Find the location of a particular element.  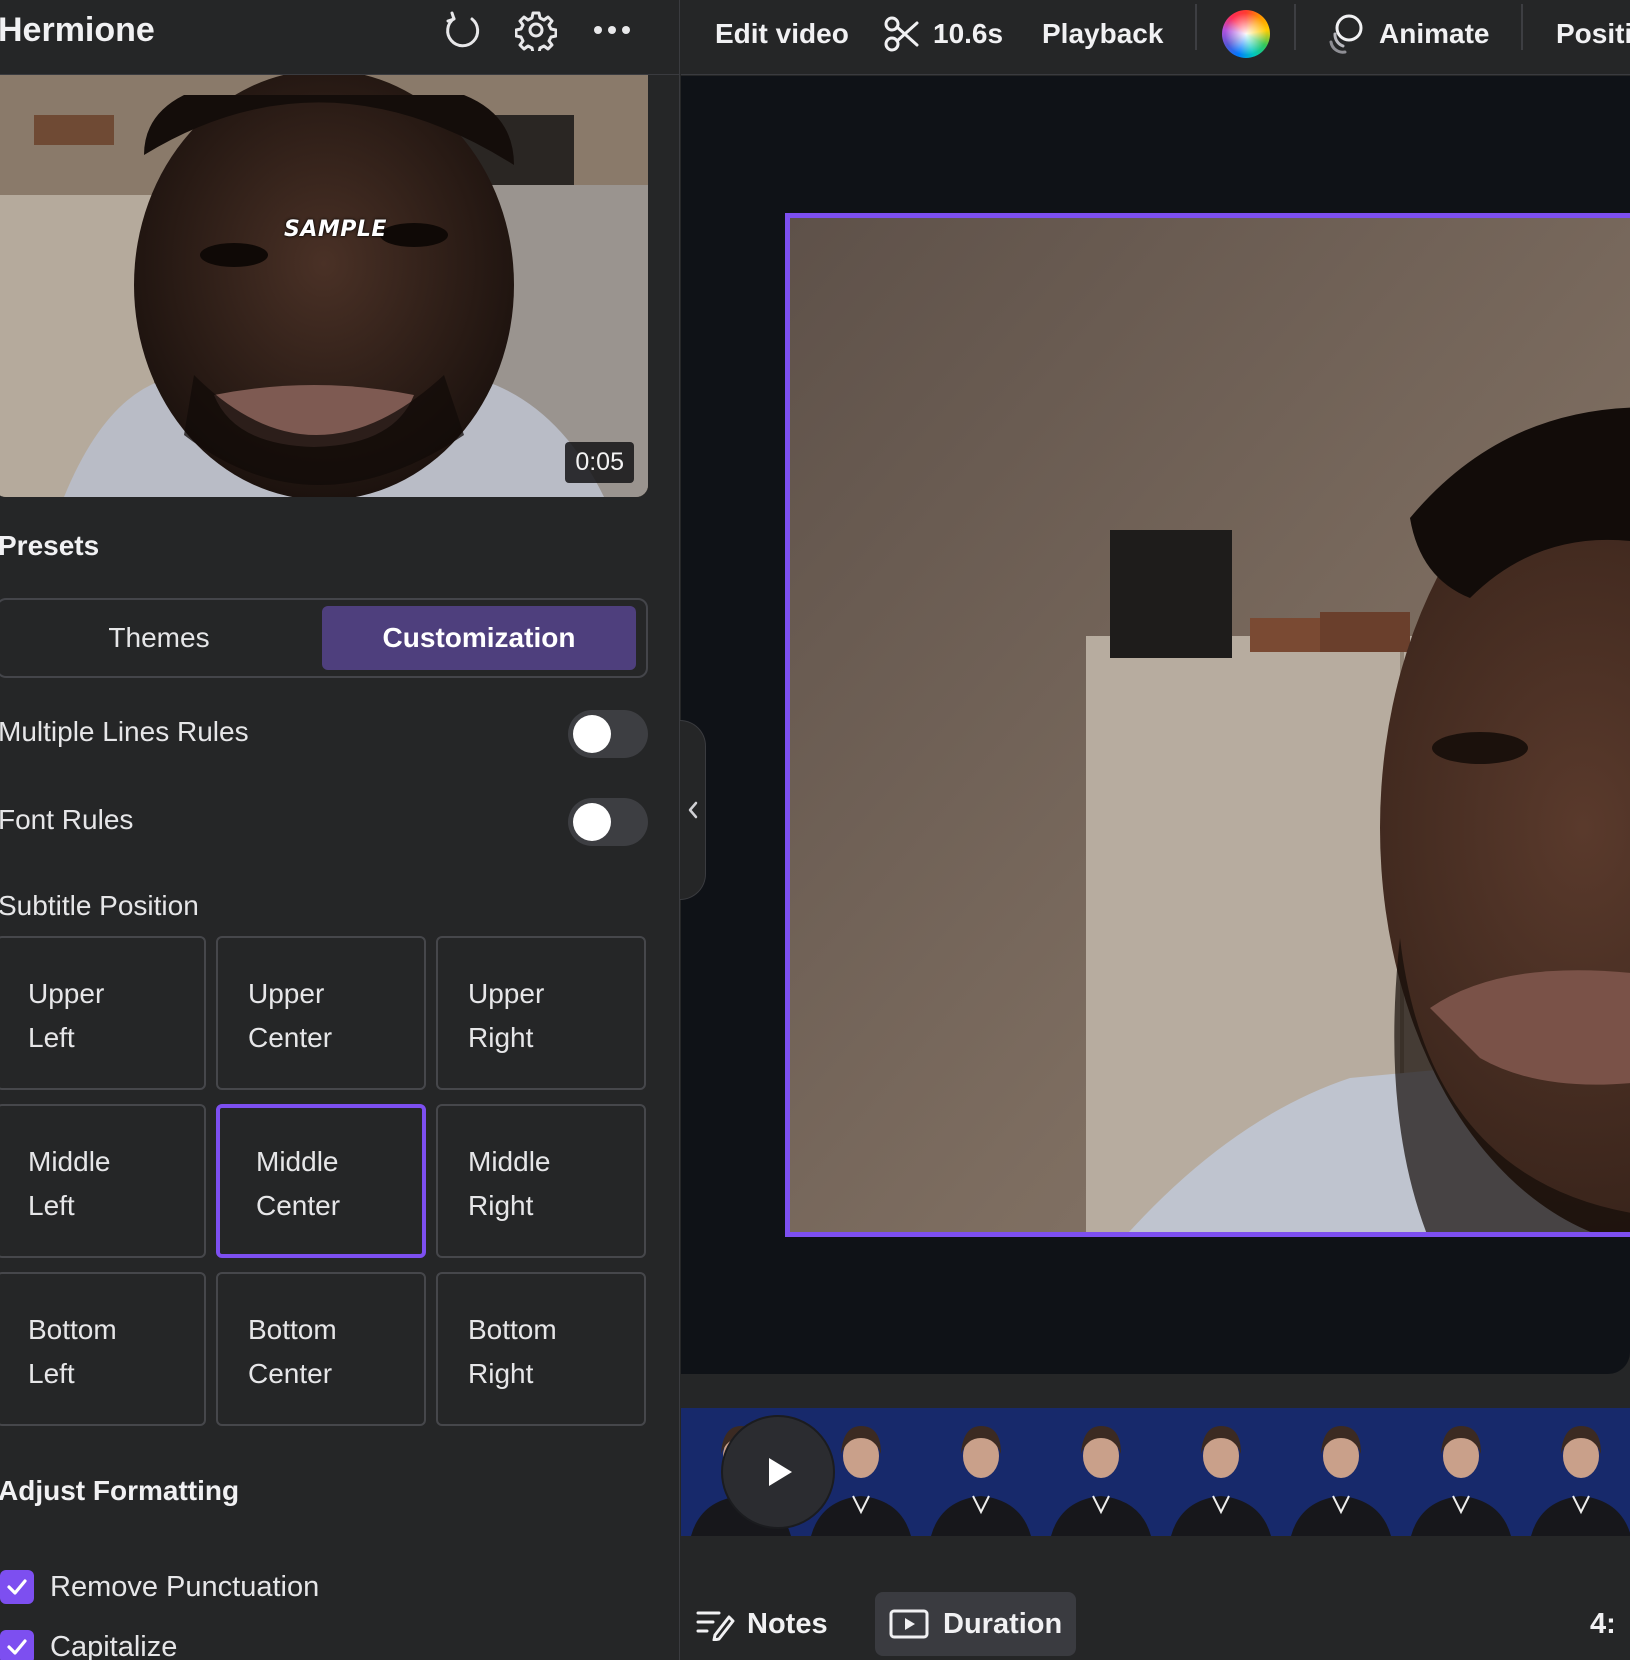

notes-label: Notes is located at coordinates (787, 1623).